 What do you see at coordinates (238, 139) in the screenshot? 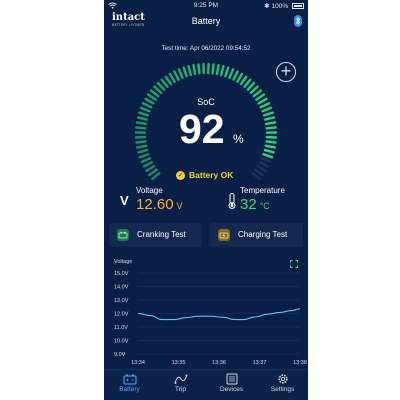
I see `soc-unit: %` at bounding box center [238, 139].